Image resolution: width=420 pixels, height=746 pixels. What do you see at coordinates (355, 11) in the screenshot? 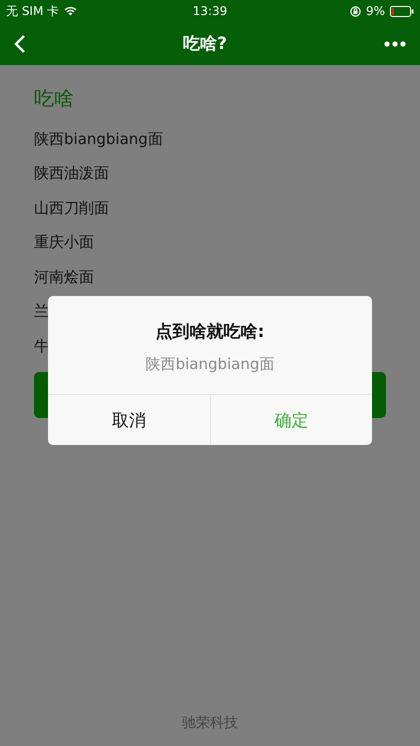
I see `lock-rotation-icon` at bounding box center [355, 11].